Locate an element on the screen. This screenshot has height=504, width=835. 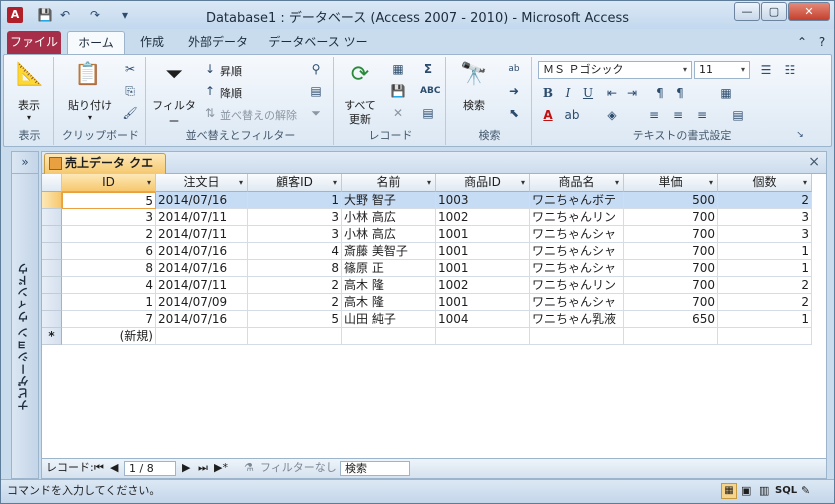
align-left-icon: ≡ is located at coordinates (654, 115).